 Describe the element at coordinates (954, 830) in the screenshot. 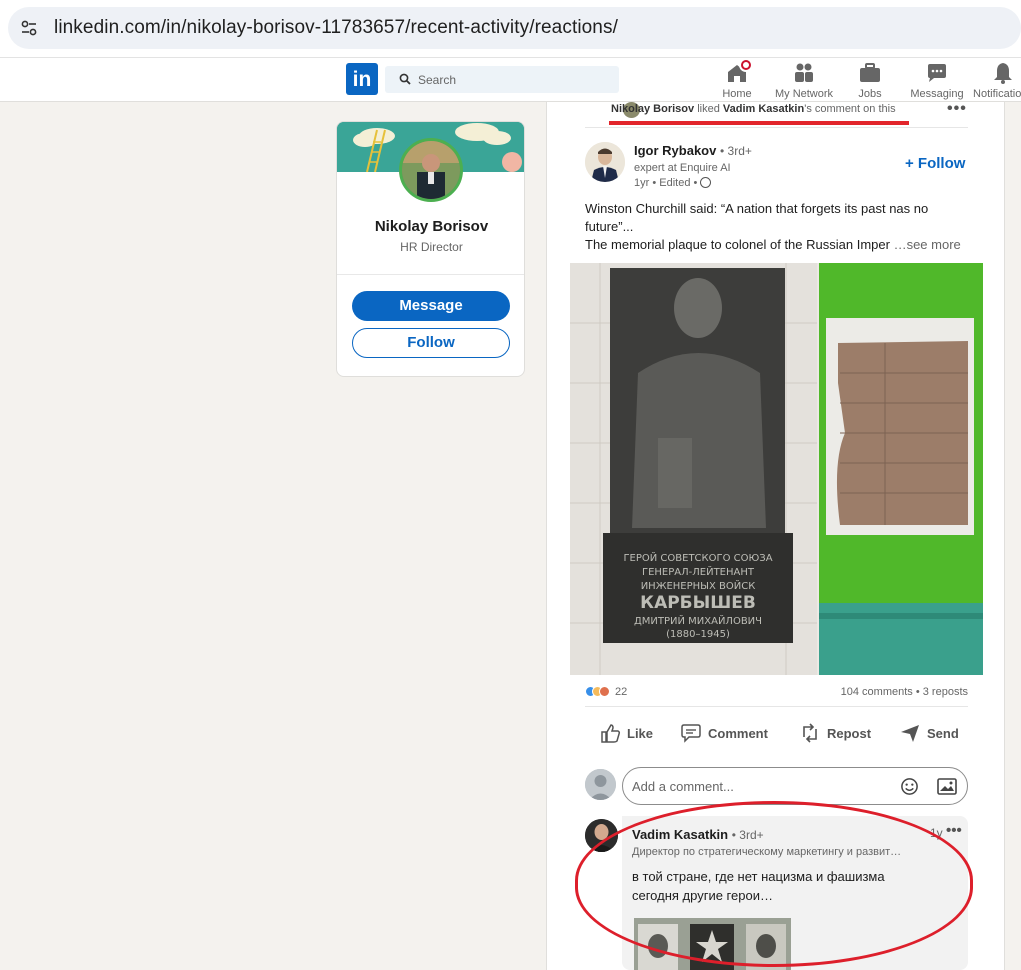

I see `comment-more-options-icon: •••` at that location.